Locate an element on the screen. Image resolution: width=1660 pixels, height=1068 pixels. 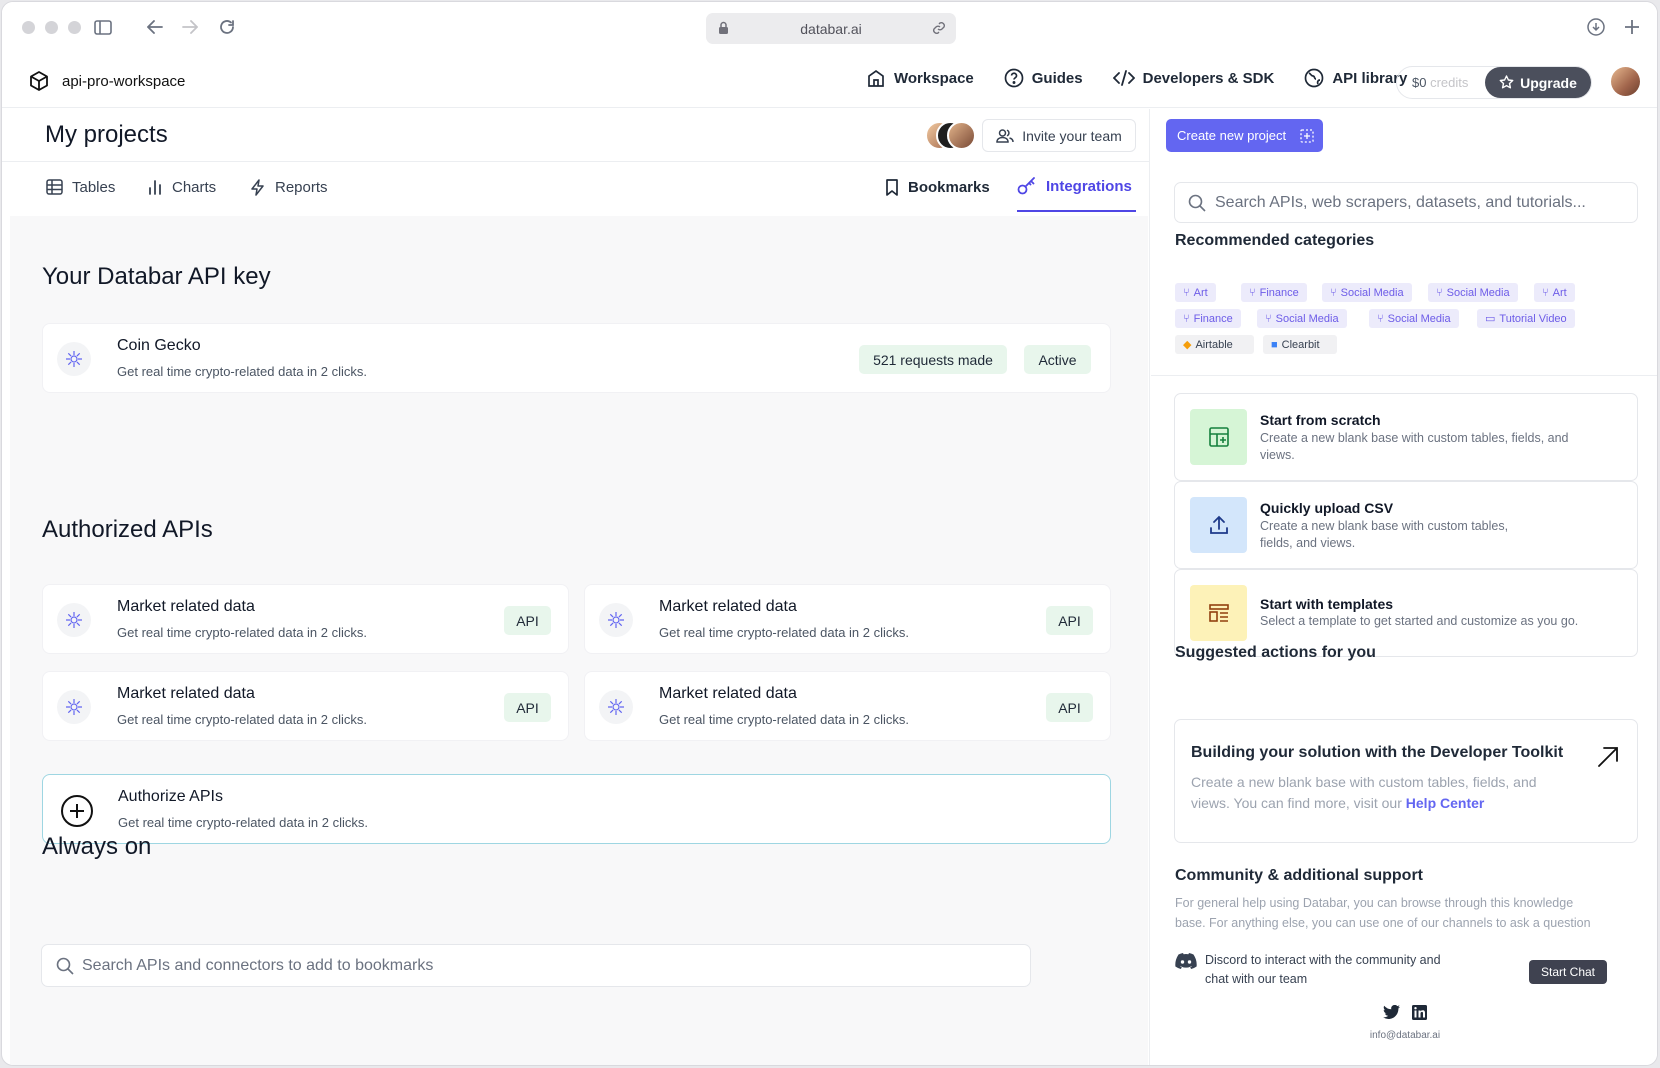
forward-arrow-icon is located at coordinates (190, 27).